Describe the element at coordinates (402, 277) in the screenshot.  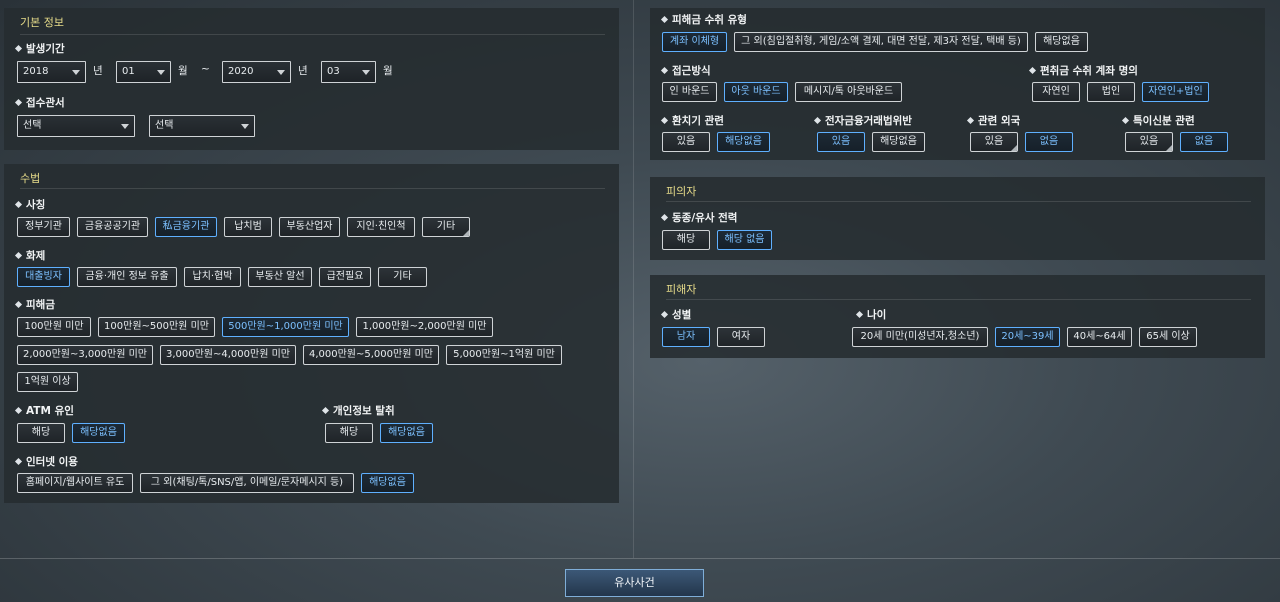
I see `topic-other: 기타` at that location.